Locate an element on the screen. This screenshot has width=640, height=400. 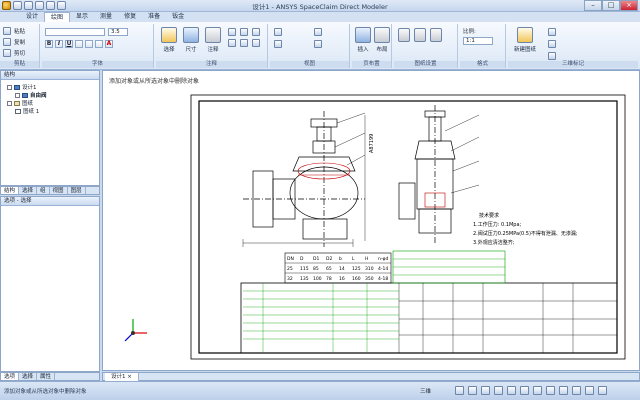
markup-changes-icon is located at coordinates (552, 44).